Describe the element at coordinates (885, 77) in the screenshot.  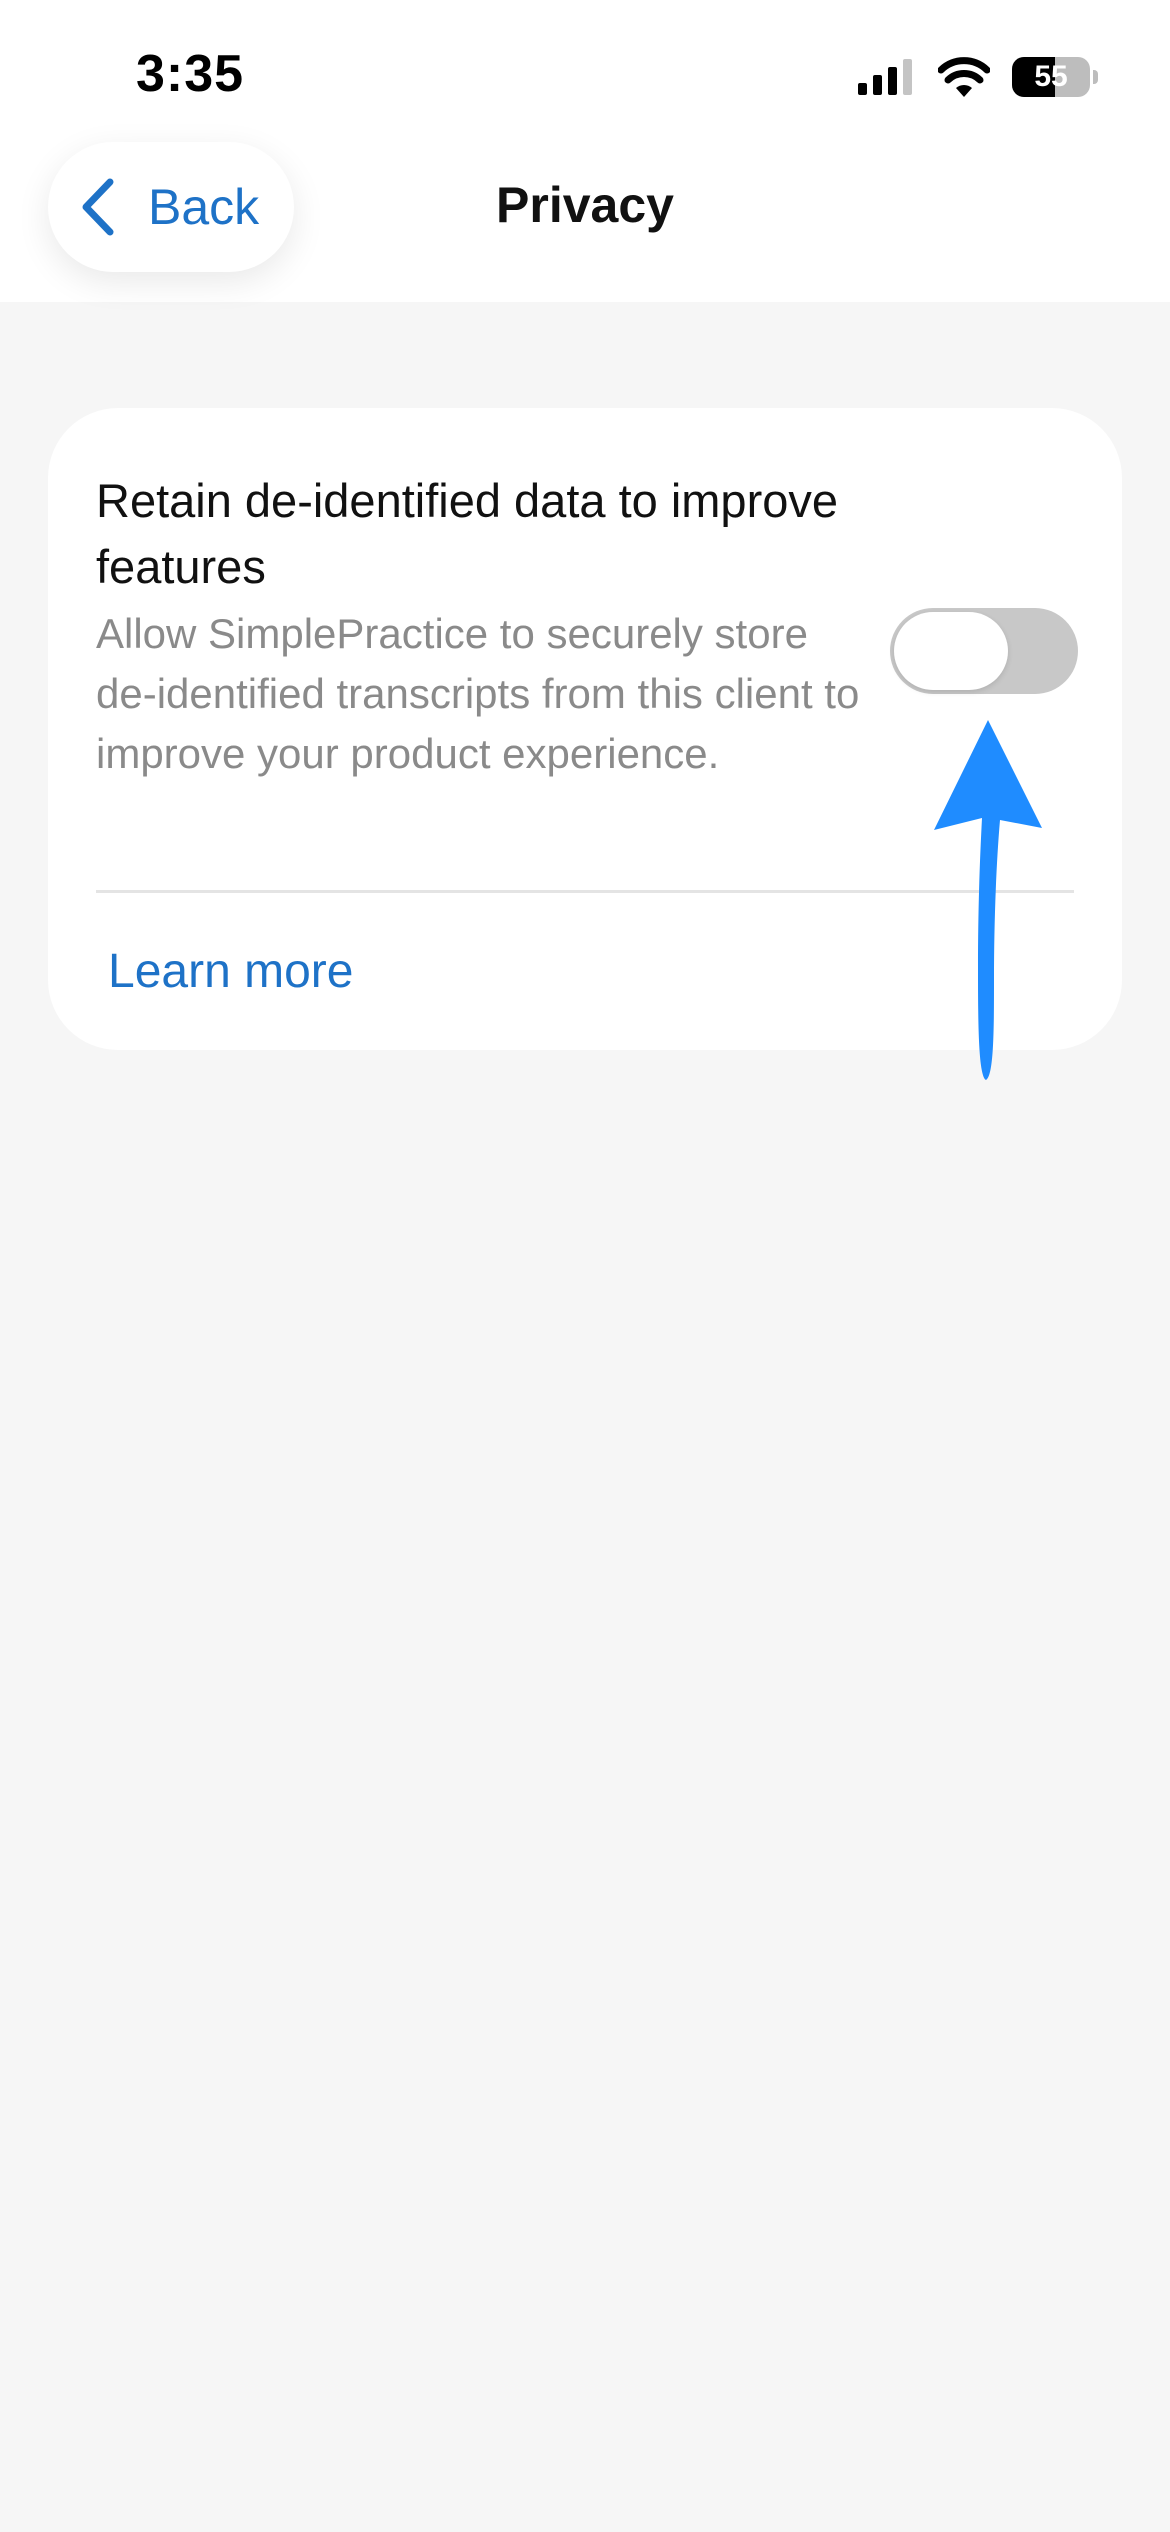
I see `cellular-signal-icon` at that location.